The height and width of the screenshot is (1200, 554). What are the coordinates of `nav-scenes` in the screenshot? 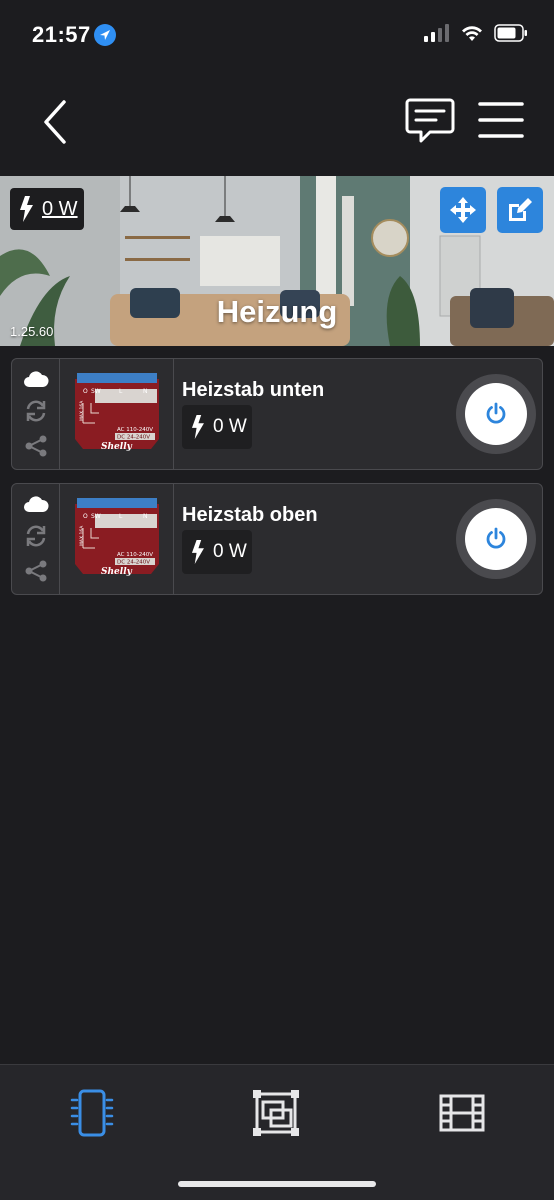 It's located at (462, 1113).